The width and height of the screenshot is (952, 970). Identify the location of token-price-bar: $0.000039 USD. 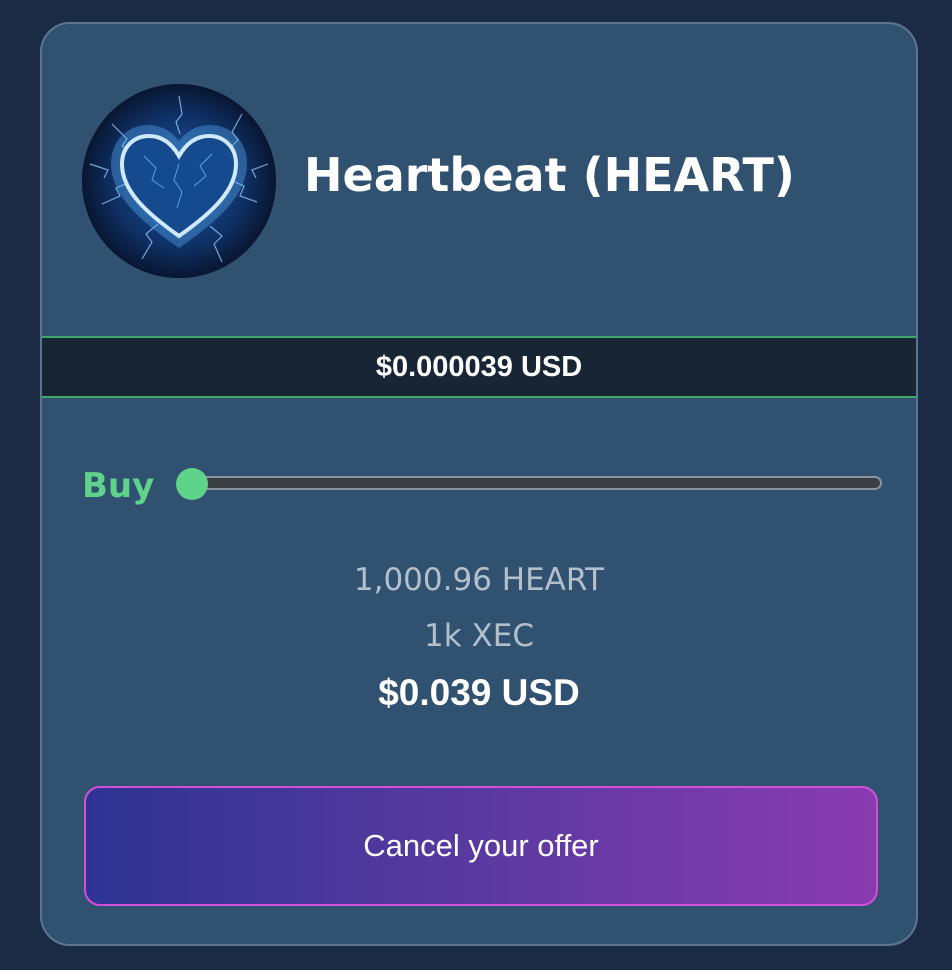
(479, 367).